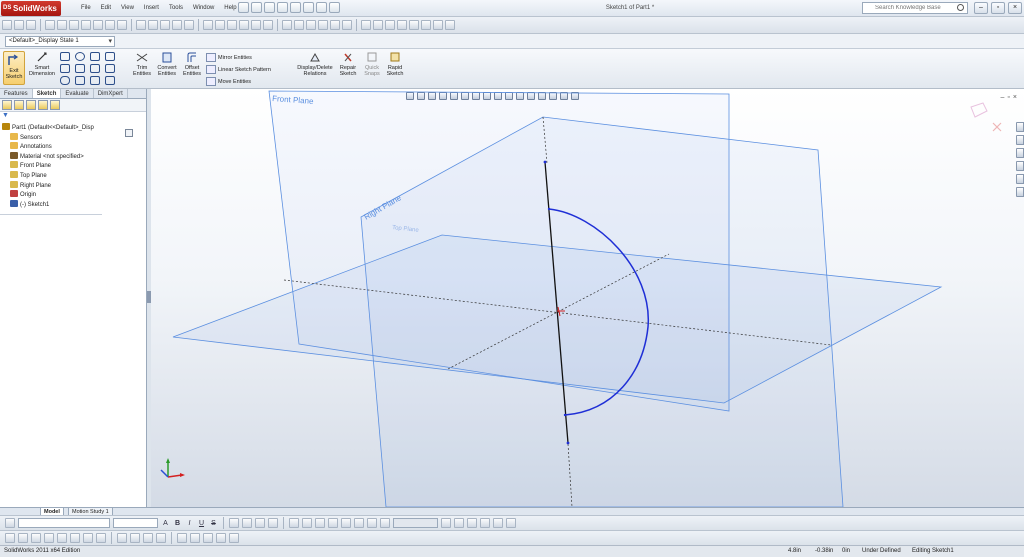  I want to click on smart-dimension-button: Smart Dimension, so click(42, 64).